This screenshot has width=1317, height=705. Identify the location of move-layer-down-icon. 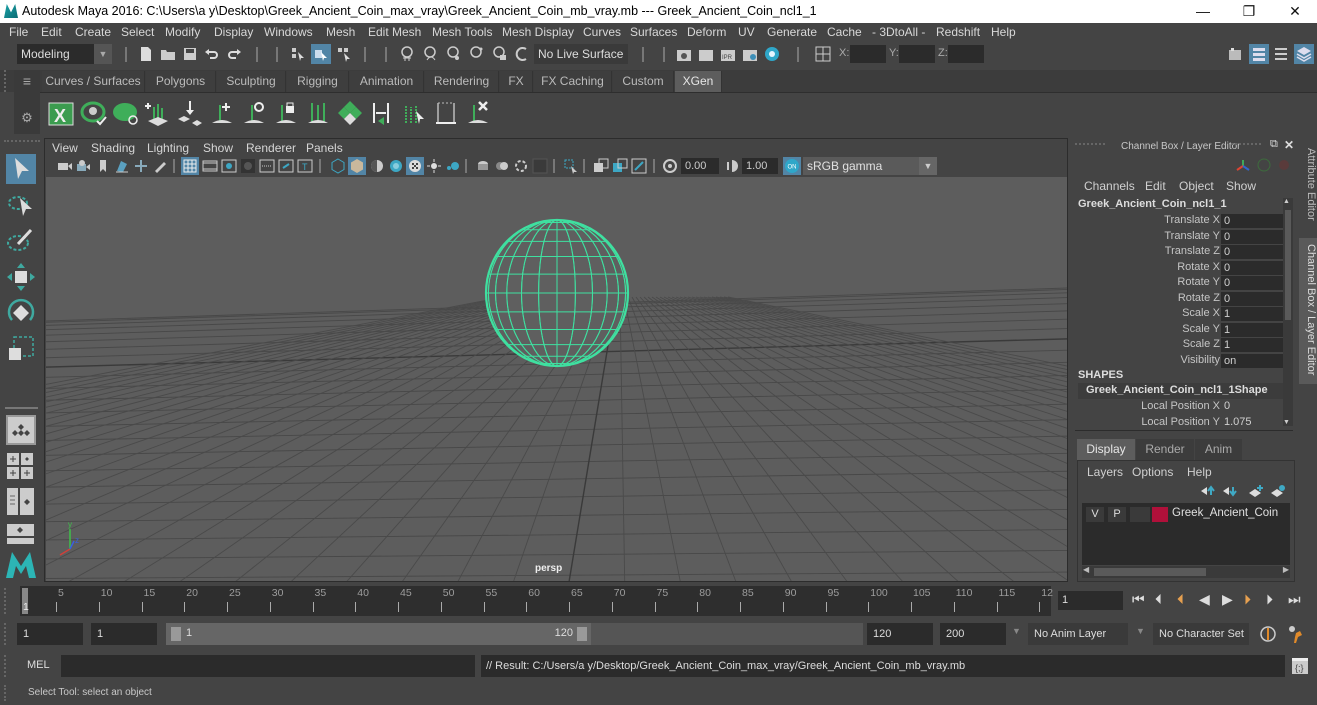
(1230, 491).